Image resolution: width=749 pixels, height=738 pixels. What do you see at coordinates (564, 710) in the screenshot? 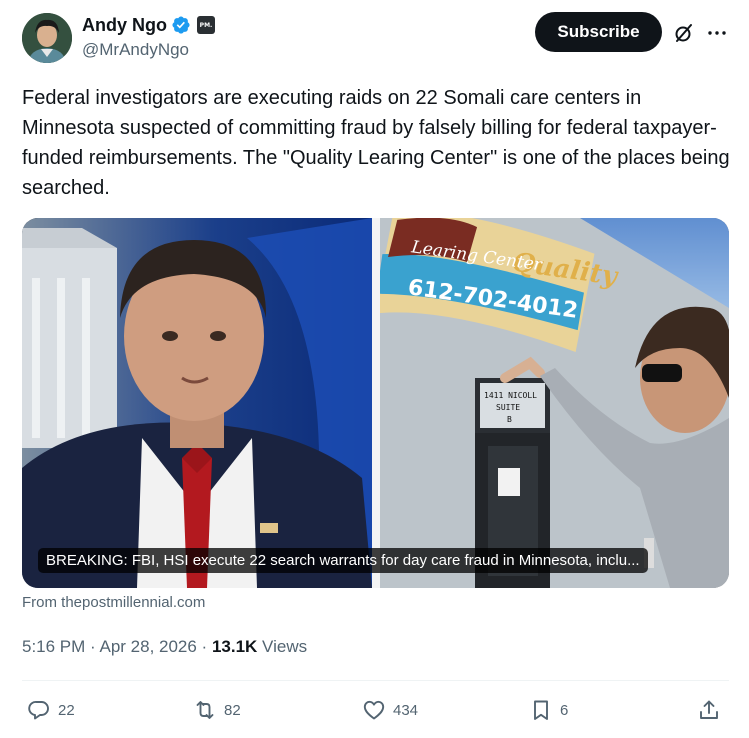
I see `bookmark-count: 6` at bounding box center [564, 710].